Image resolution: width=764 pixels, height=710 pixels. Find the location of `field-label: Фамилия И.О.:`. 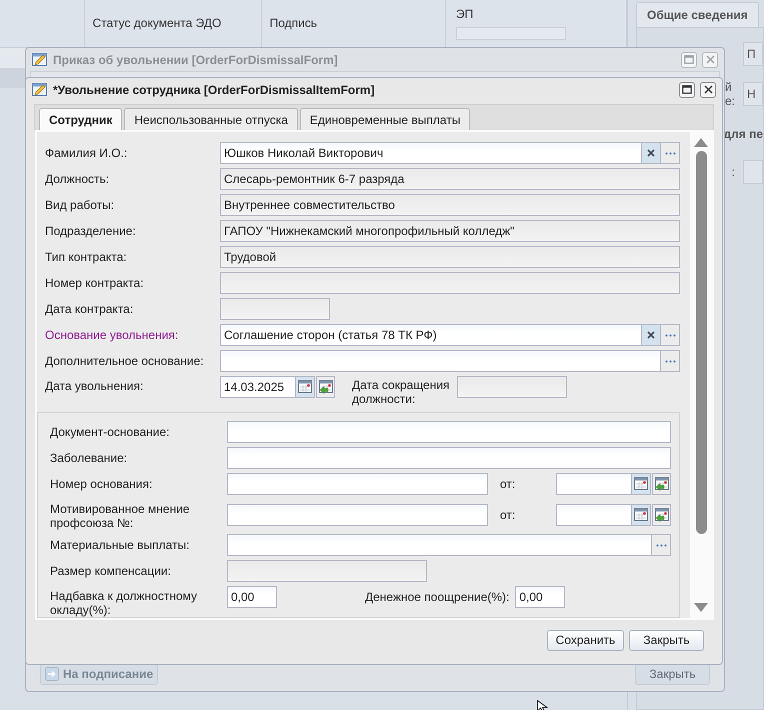

field-label: Фамилия И.О.: is located at coordinates (86, 153).